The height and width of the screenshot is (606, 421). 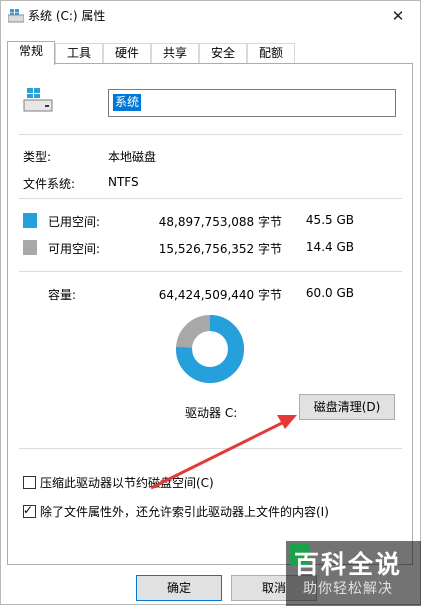 What do you see at coordinates (223, 452) in the screenshot?
I see `annotation-arrow-icon` at bounding box center [223, 452].